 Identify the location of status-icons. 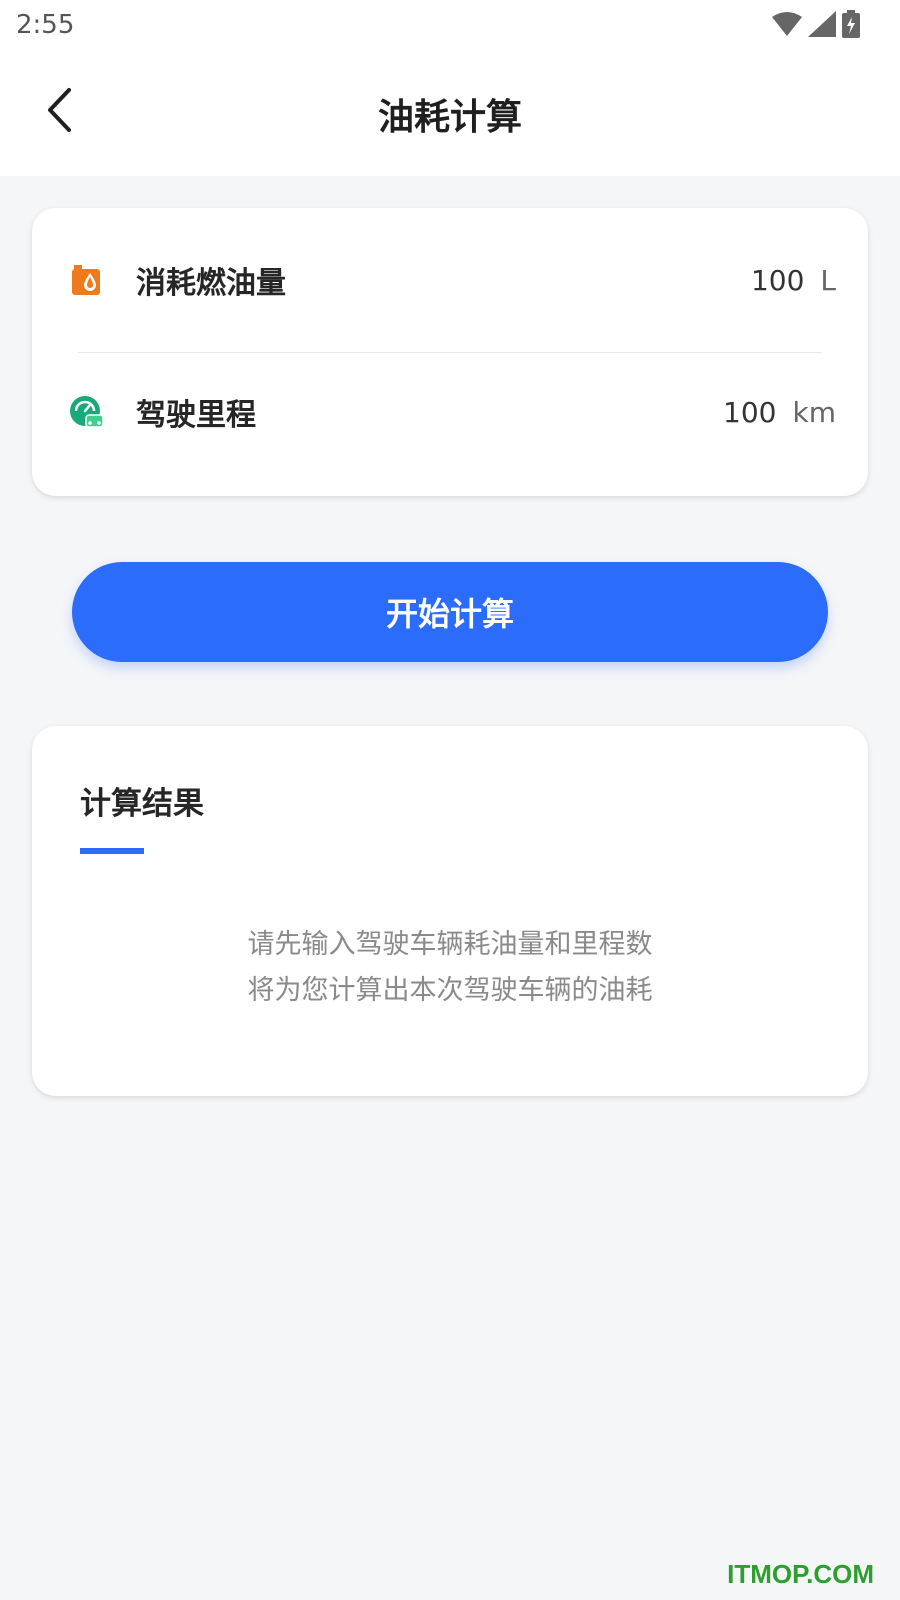
(816, 24).